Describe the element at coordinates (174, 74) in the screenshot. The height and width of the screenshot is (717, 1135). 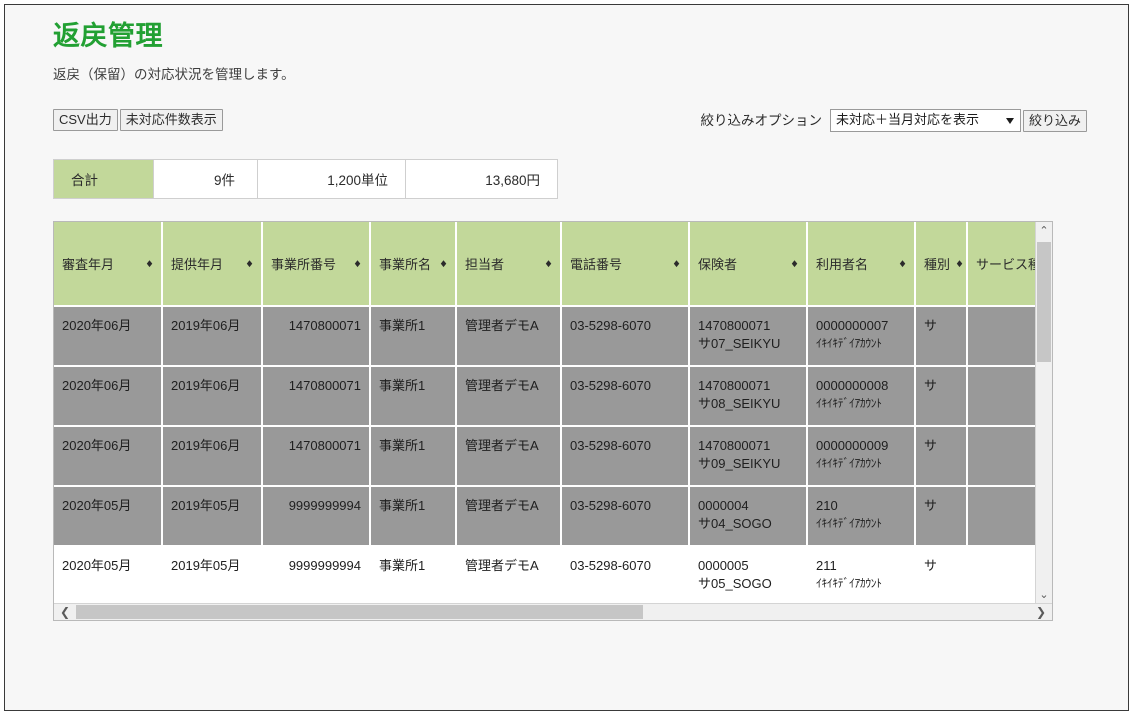
I see `page-subtitle: 返戻（保留）の対応状況を管理します。` at that location.